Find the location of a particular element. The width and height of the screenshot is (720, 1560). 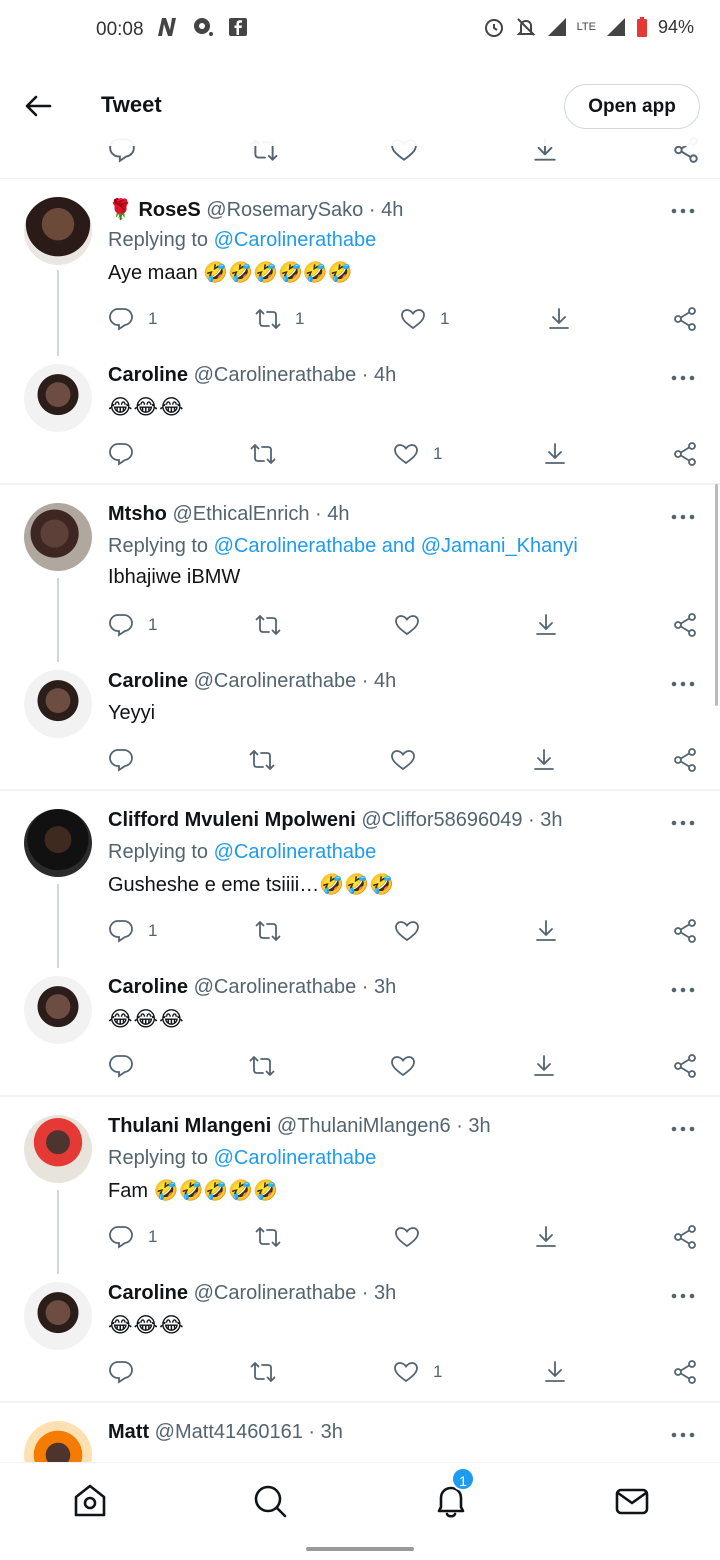

author-name: Mtsho is located at coordinates (137, 514).